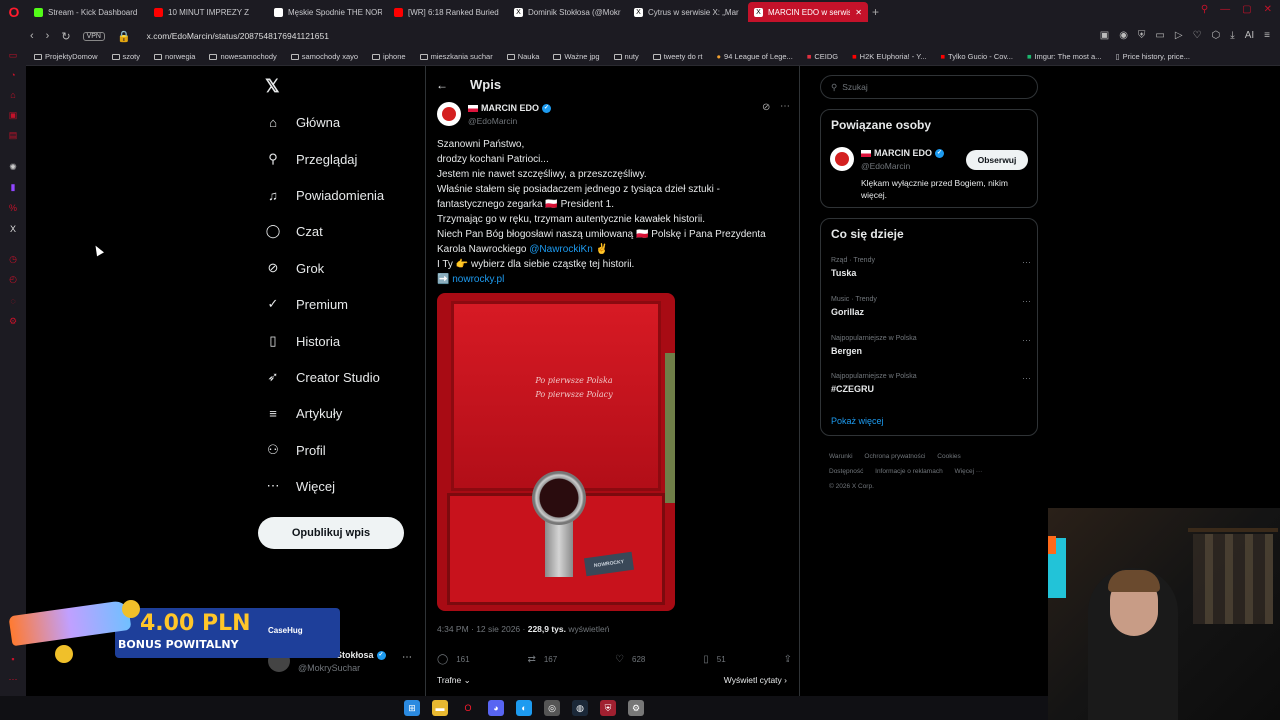 The height and width of the screenshot is (720, 1280). I want to click on file-explorer-icon: ▬, so click(440, 708).